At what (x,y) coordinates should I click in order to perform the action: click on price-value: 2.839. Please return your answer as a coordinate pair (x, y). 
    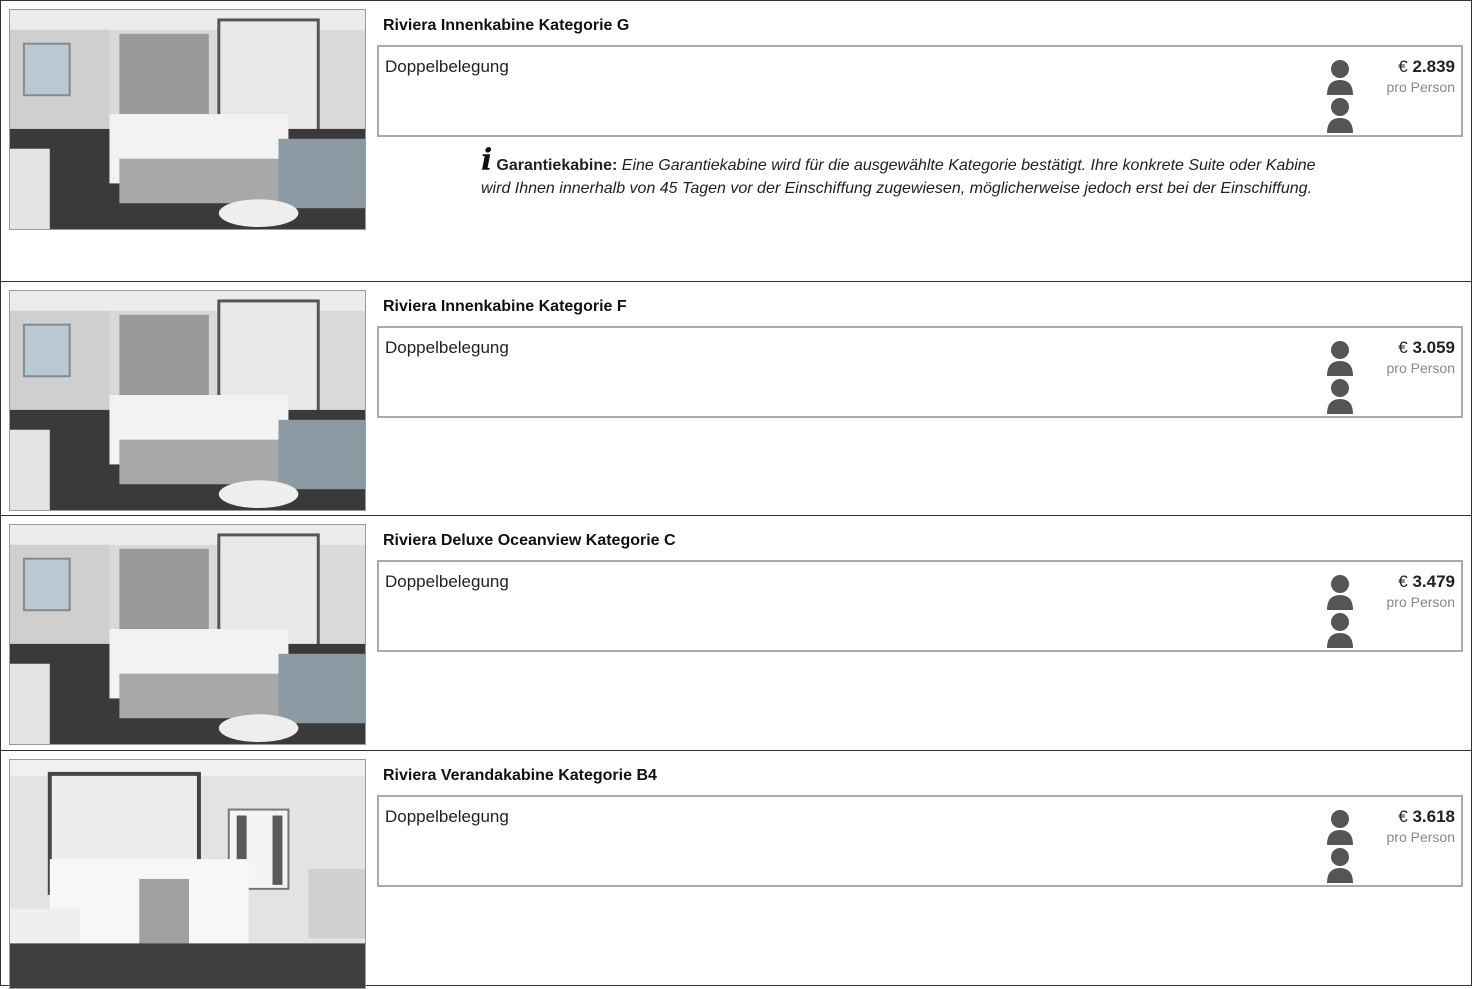
    Looking at the image, I should click on (1433, 66).